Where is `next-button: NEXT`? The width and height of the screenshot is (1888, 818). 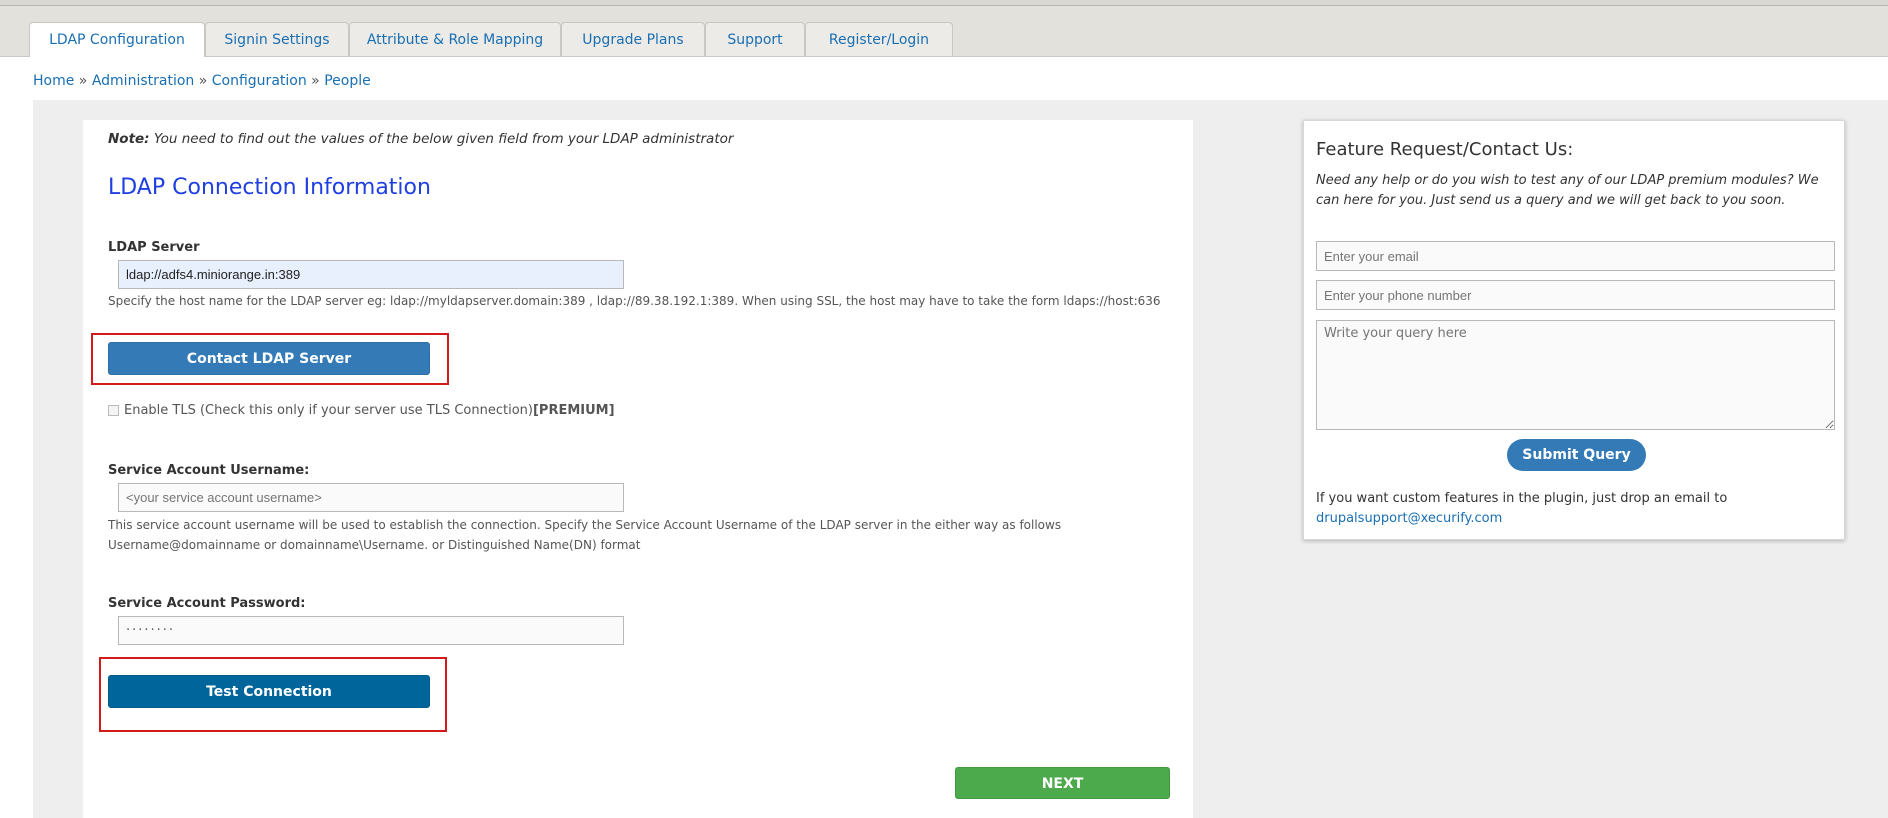 next-button: NEXT is located at coordinates (1062, 783).